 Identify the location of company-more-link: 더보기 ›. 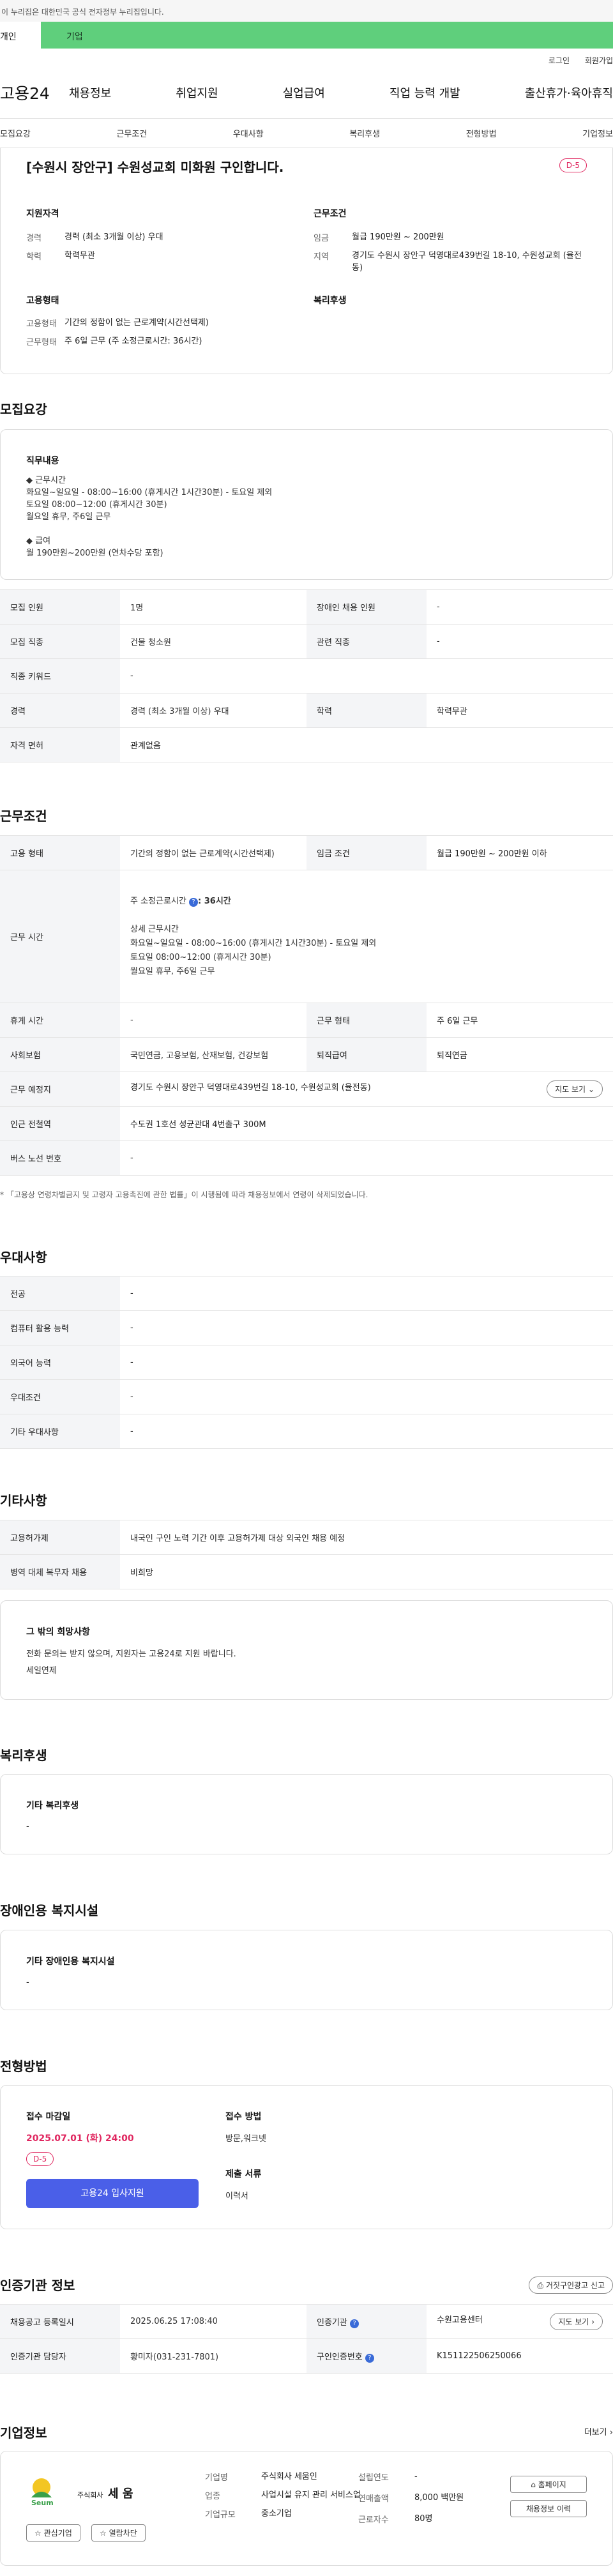
(598, 2431).